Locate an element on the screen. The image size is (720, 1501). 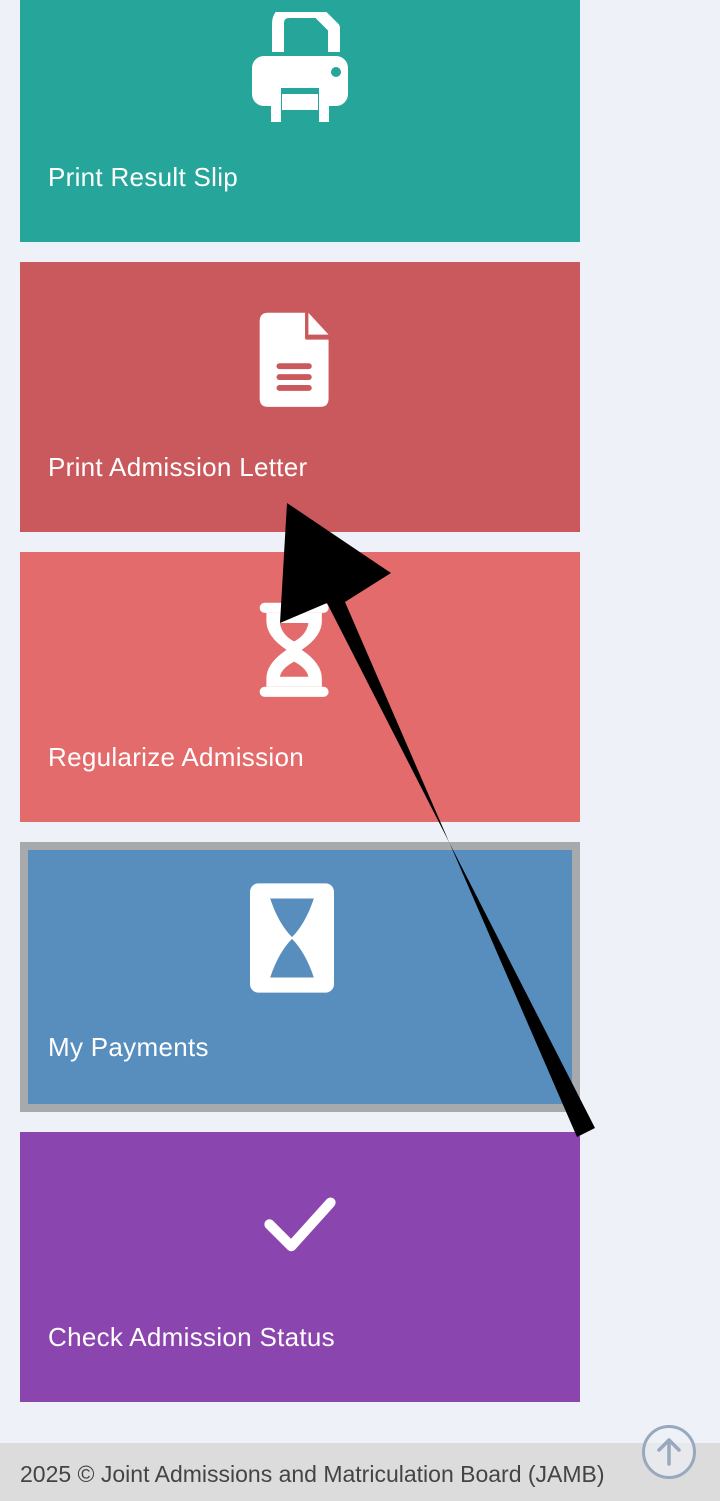
hourglass-icon is located at coordinates (294, 649).